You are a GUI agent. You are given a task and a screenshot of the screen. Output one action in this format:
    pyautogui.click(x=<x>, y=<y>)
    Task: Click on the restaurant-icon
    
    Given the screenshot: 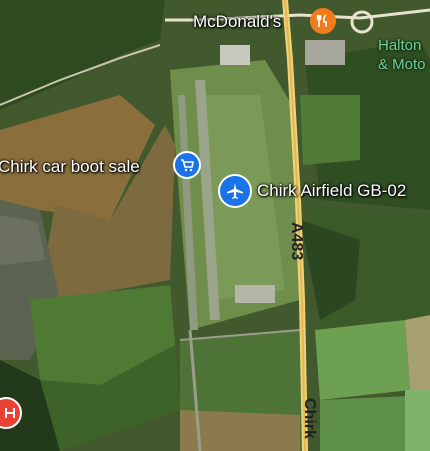 What is the action you would take?
    pyautogui.click(x=323, y=21)
    